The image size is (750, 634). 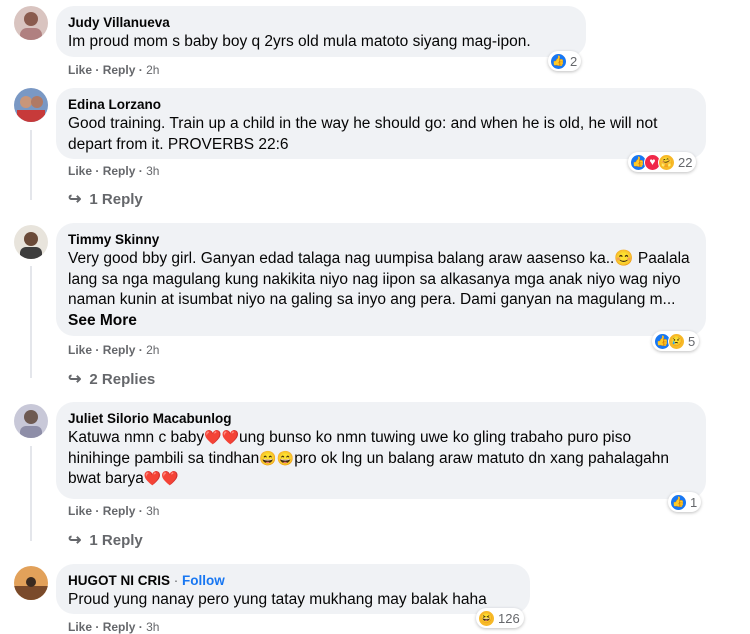 I want to click on commenter-name: Timmy Skinny, so click(x=381, y=239).